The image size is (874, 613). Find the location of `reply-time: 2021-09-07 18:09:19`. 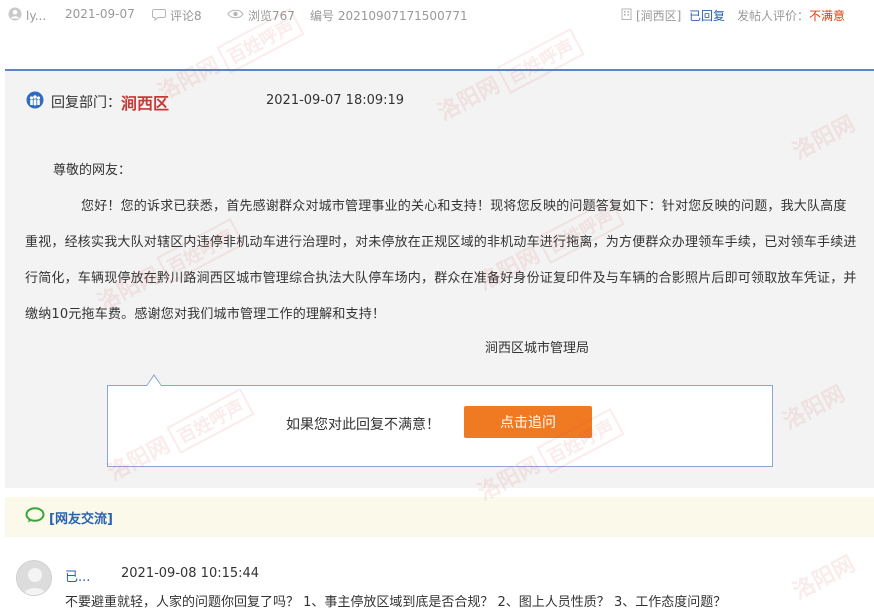

reply-time: 2021-09-07 18:09:19 is located at coordinates (335, 100).